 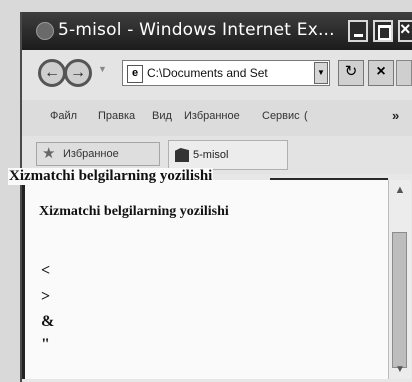 I want to click on page-heading: Xizmatchi belgilarning yozilishi, so click(x=134, y=211).